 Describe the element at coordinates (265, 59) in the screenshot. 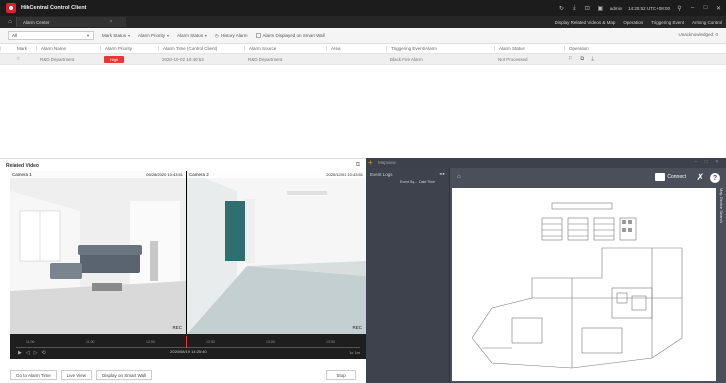

I see `alarm-source: R&D Department` at that location.